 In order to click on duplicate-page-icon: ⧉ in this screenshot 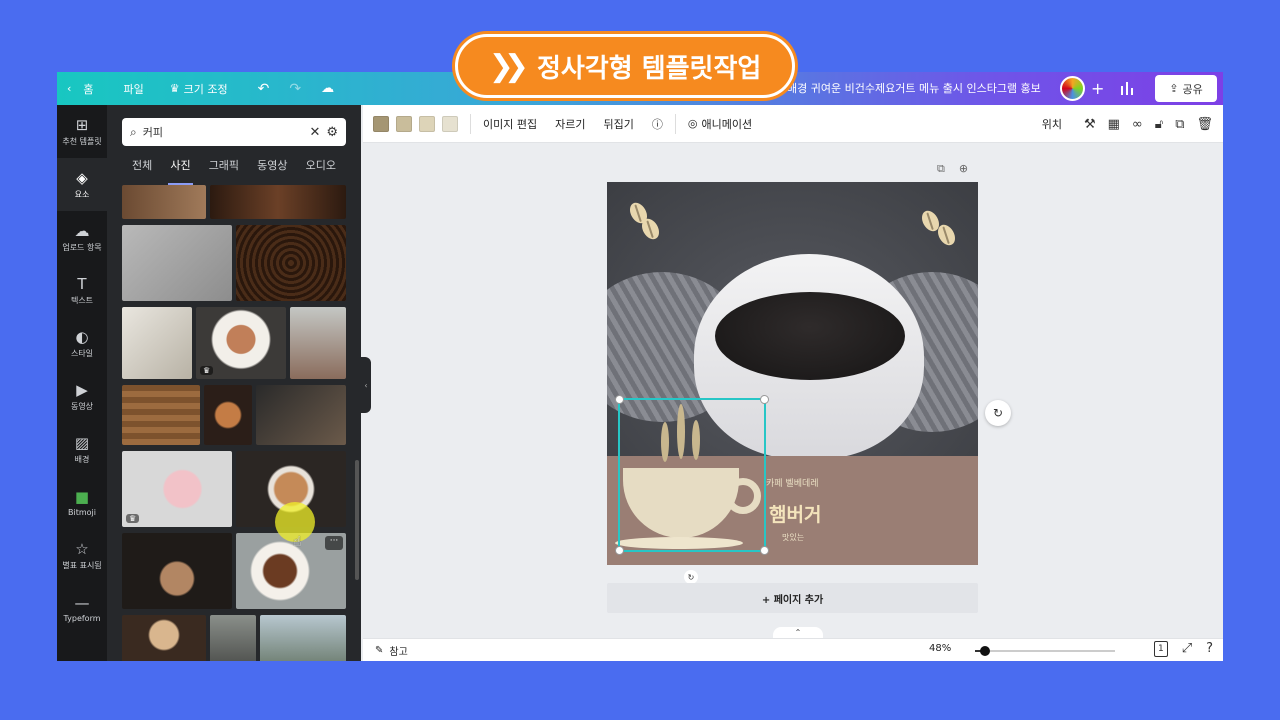, I will do `click(941, 169)`.